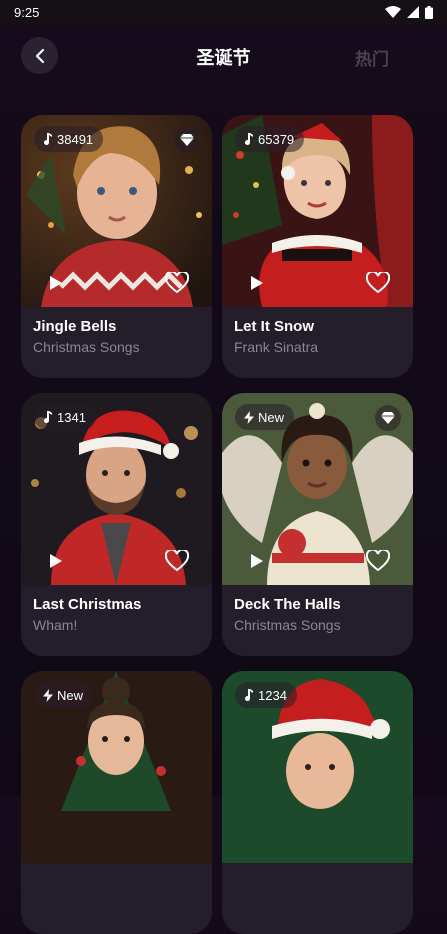 The height and width of the screenshot is (934, 447). Describe the element at coordinates (274, 326) in the screenshot. I see `song-title: Let It Snow` at that location.